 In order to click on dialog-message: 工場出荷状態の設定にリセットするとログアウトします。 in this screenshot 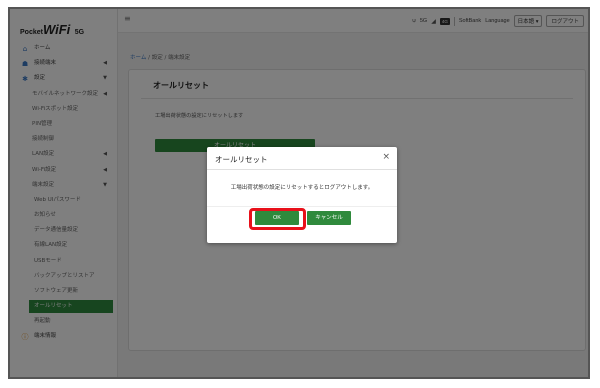, I will do `click(302, 188)`.